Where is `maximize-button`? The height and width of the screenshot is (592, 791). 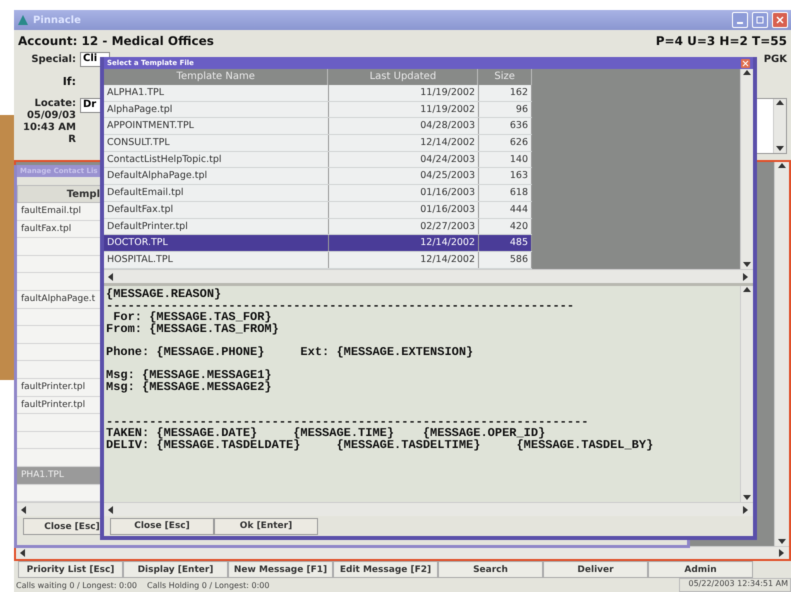
maximize-button is located at coordinates (760, 20).